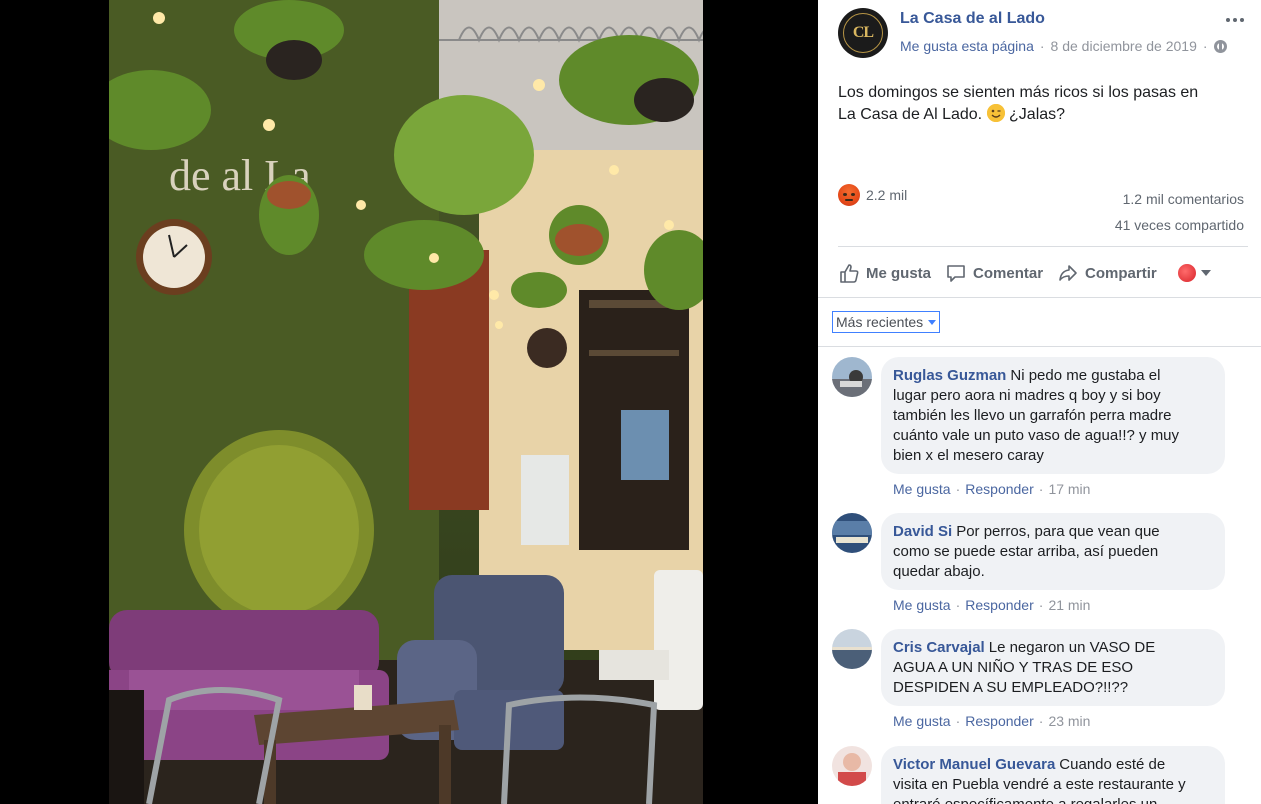 The image size is (1261, 804). I want to click on page-name-link: La Casa de al Lado, so click(972, 19).